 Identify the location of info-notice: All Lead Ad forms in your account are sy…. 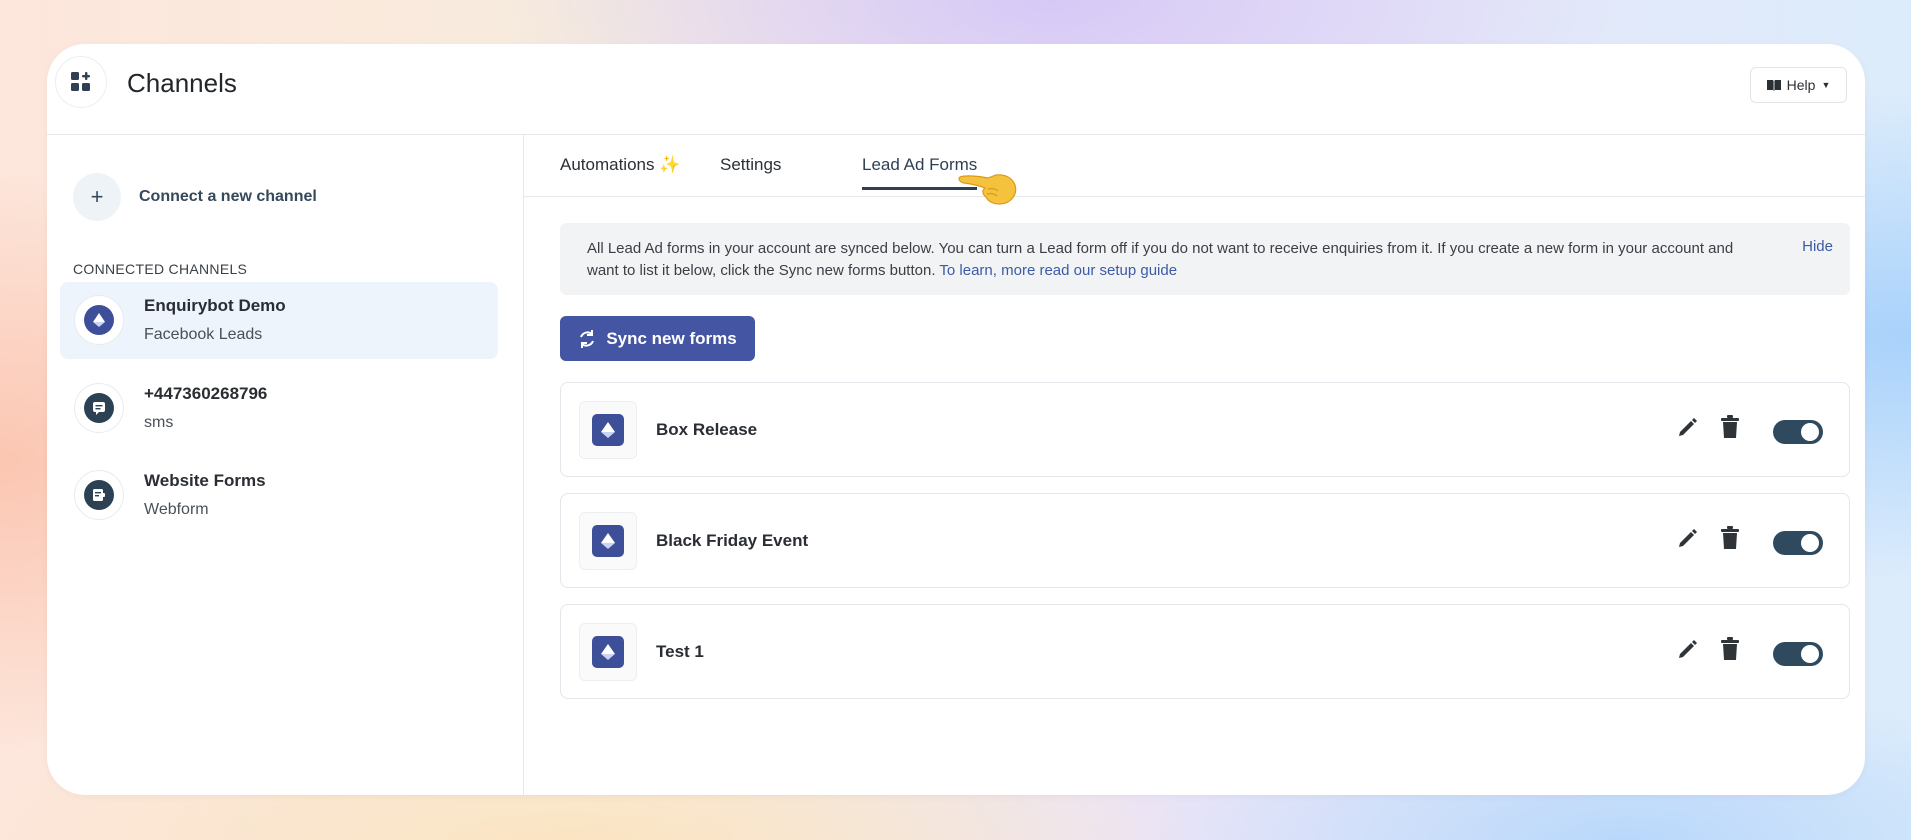
(1205, 259).